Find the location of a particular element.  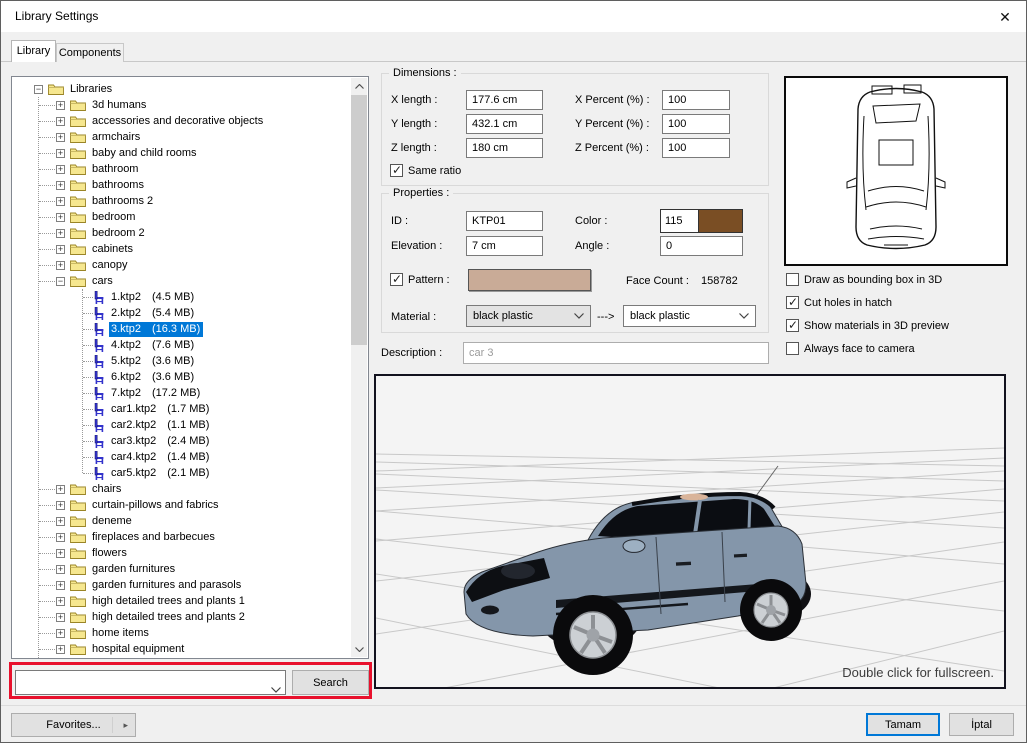

tree-item-file: 2.ktp2 (5.4 MB) is located at coordinates (181, 313).